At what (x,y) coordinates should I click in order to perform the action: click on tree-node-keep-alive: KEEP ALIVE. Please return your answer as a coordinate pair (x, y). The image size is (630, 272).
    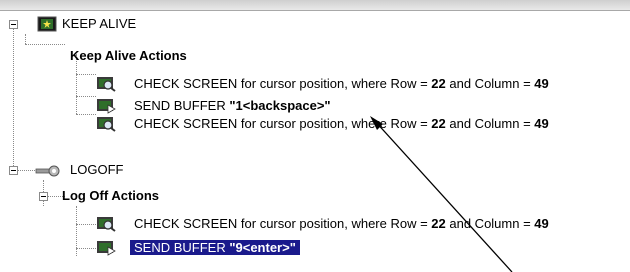
    Looking at the image, I should click on (315, 24).